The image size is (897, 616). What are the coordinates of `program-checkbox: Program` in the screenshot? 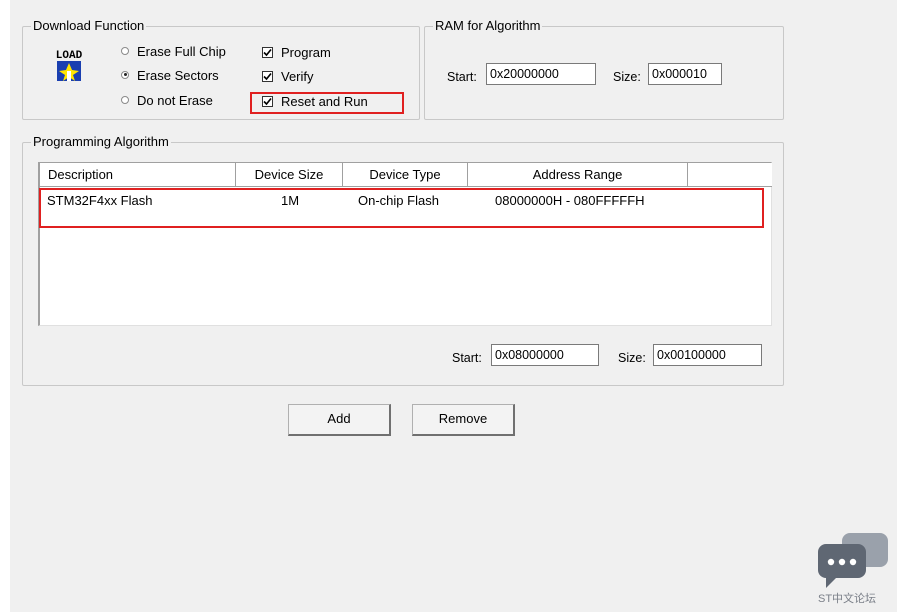 It's located at (296, 53).